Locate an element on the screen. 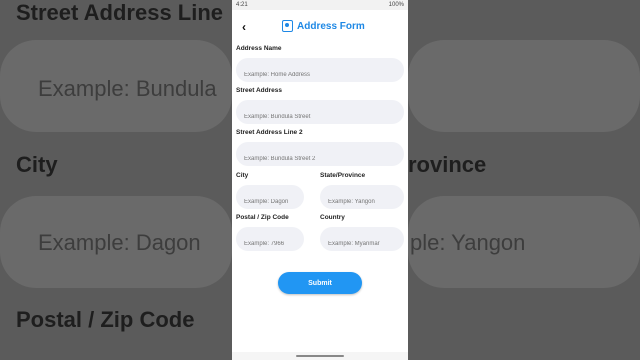  street-address-2-input is located at coordinates (320, 154).